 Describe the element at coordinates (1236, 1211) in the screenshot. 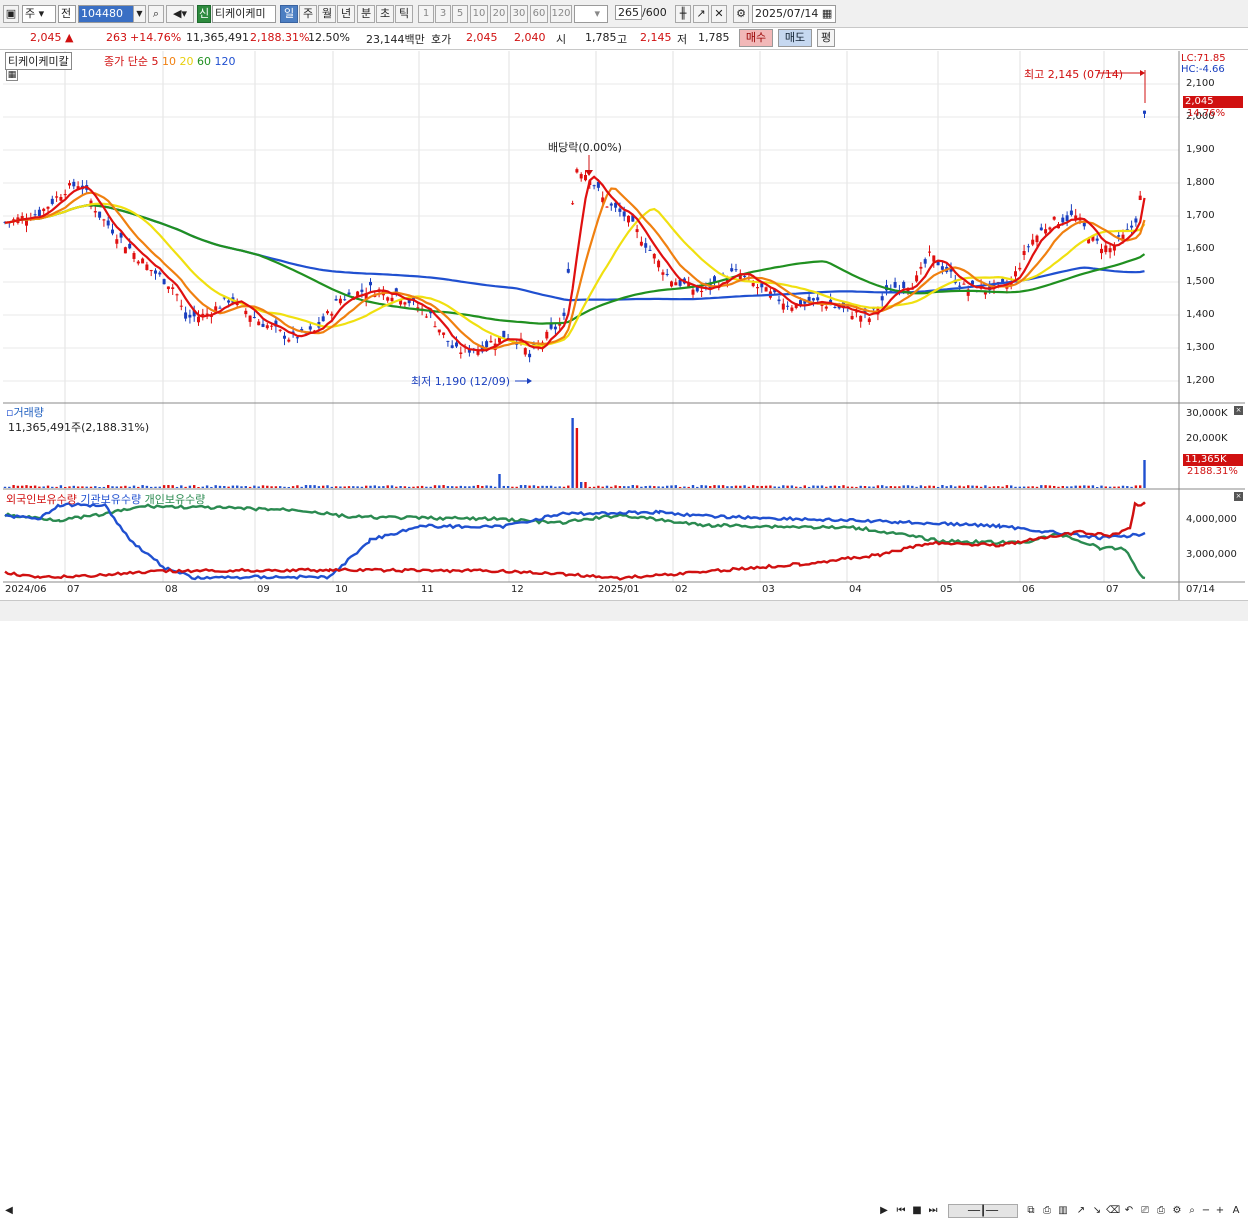

I see `font-icon: A` at that location.